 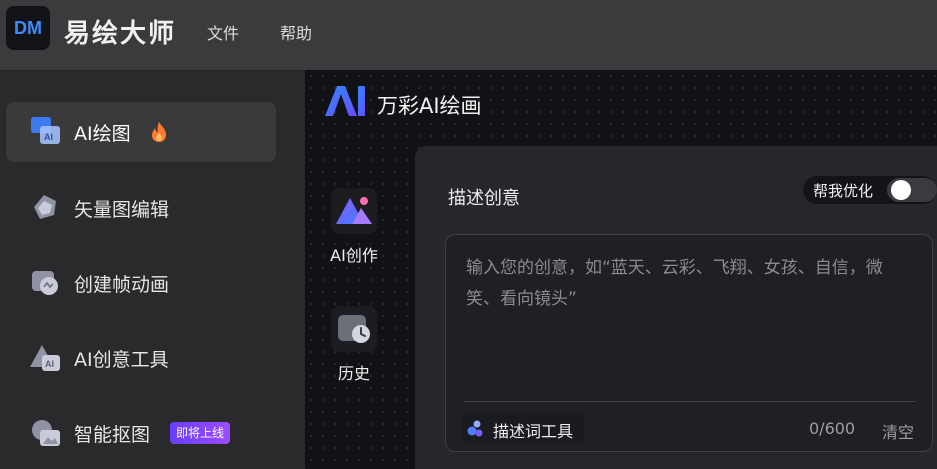 I want to click on ai-image-icon: AI, so click(x=46, y=131).